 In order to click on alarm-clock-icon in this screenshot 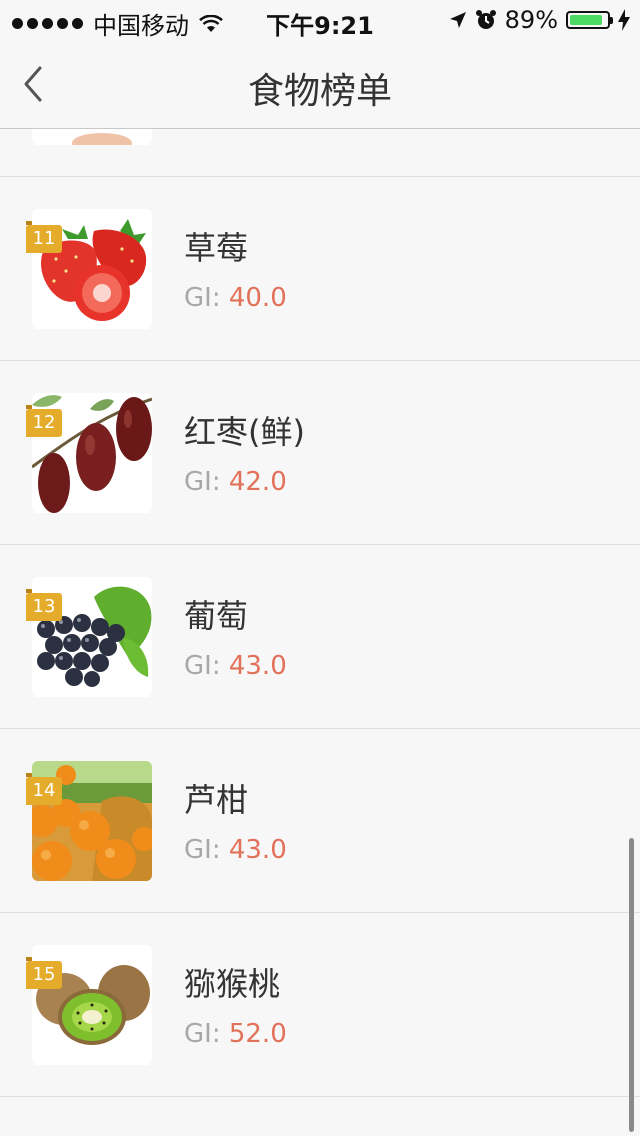, I will do `click(485, 19)`.